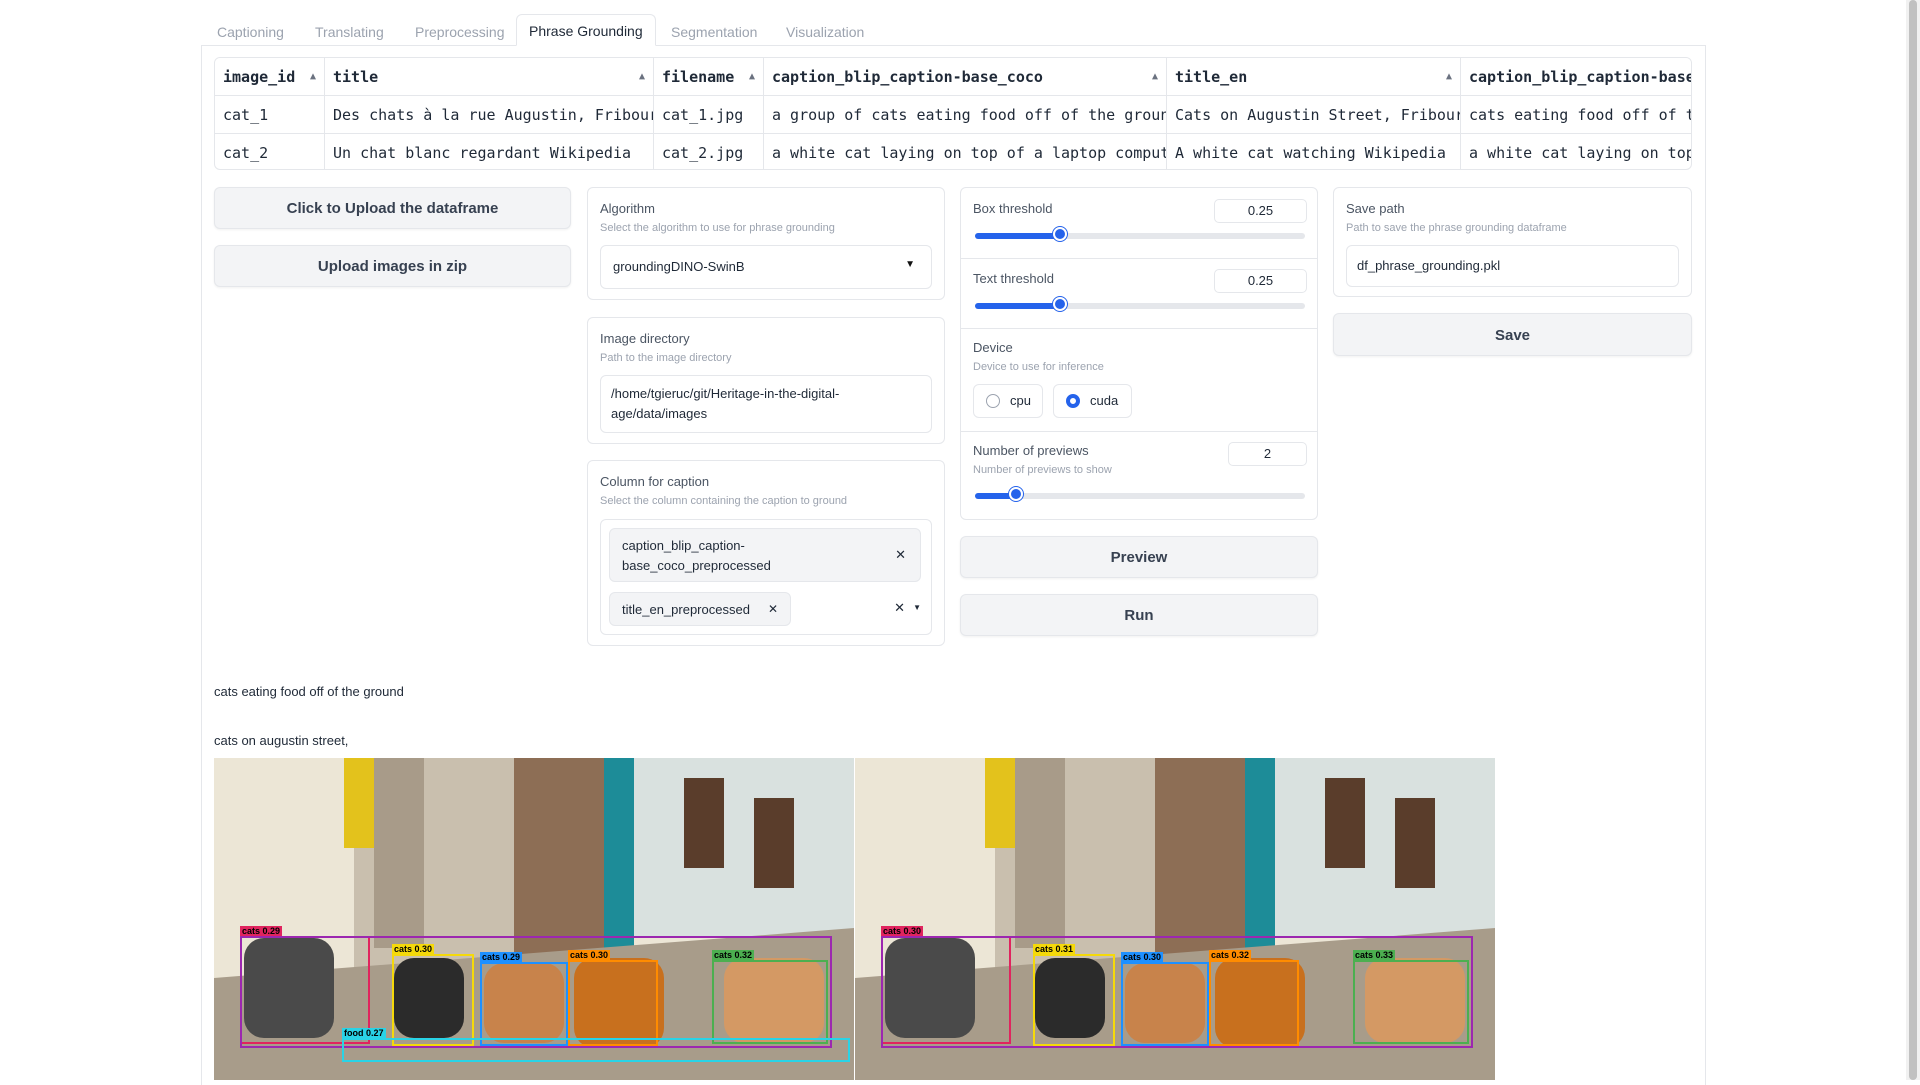  What do you see at coordinates (686, 609) in the screenshot?
I see `chip-label: title_en_preprocessed` at bounding box center [686, 609].